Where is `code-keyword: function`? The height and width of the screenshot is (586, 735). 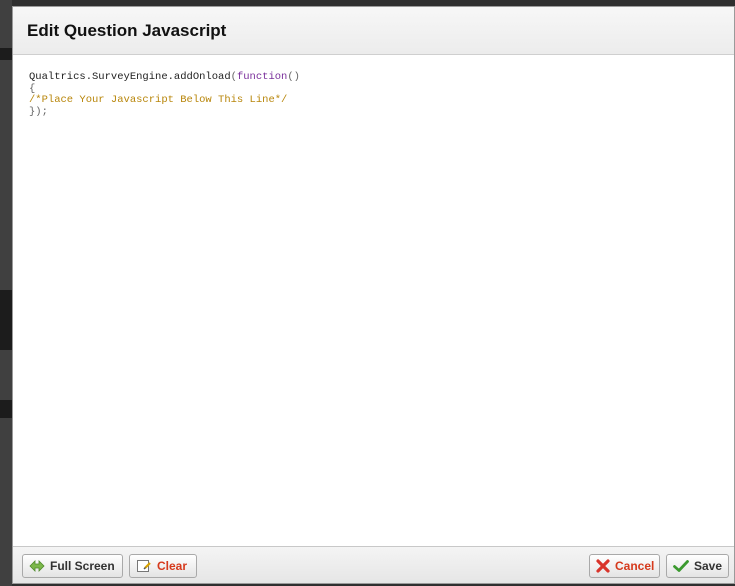
code-keyword: function is located at coordinates (262, 77).